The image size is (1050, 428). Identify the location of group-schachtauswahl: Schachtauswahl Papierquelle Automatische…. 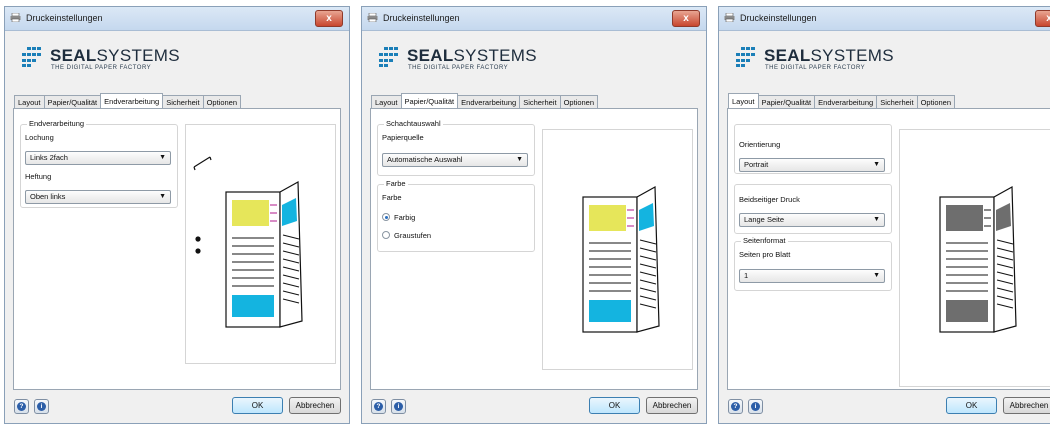
(456, 147).